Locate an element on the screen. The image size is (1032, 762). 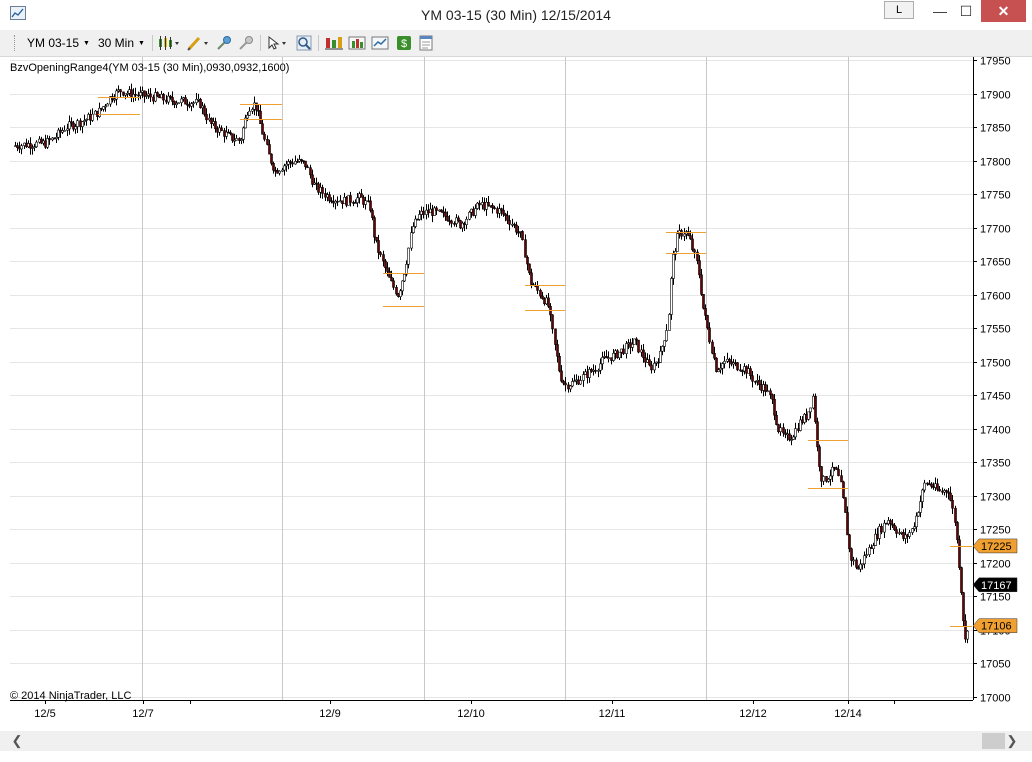
toolbar-grip is located at coordinates (16, 43).